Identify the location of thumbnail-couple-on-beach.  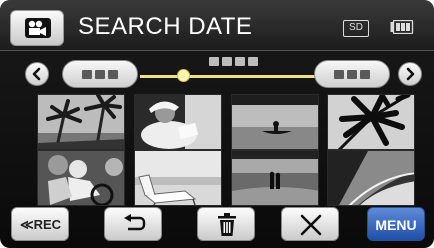
(275, 178).